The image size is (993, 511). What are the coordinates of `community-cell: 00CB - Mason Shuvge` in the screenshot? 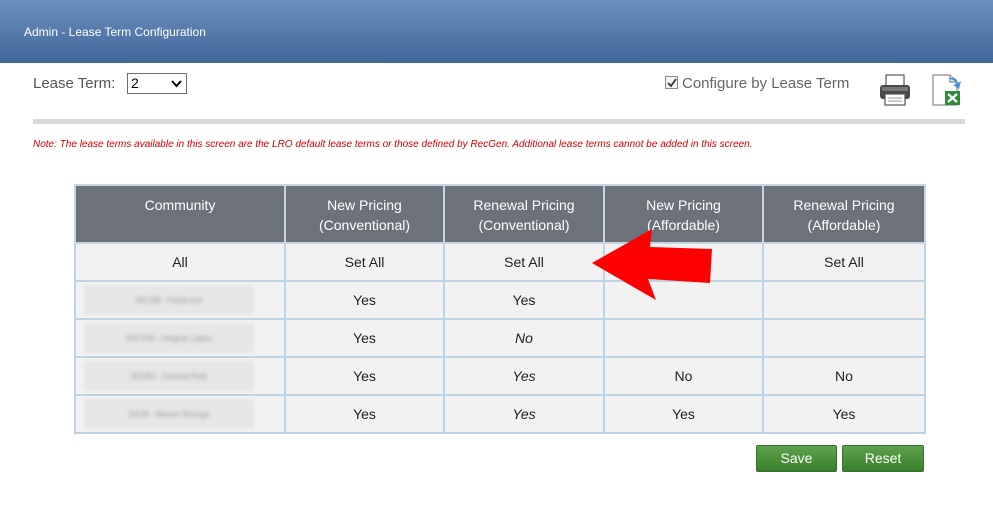 It's located at (180, 414).